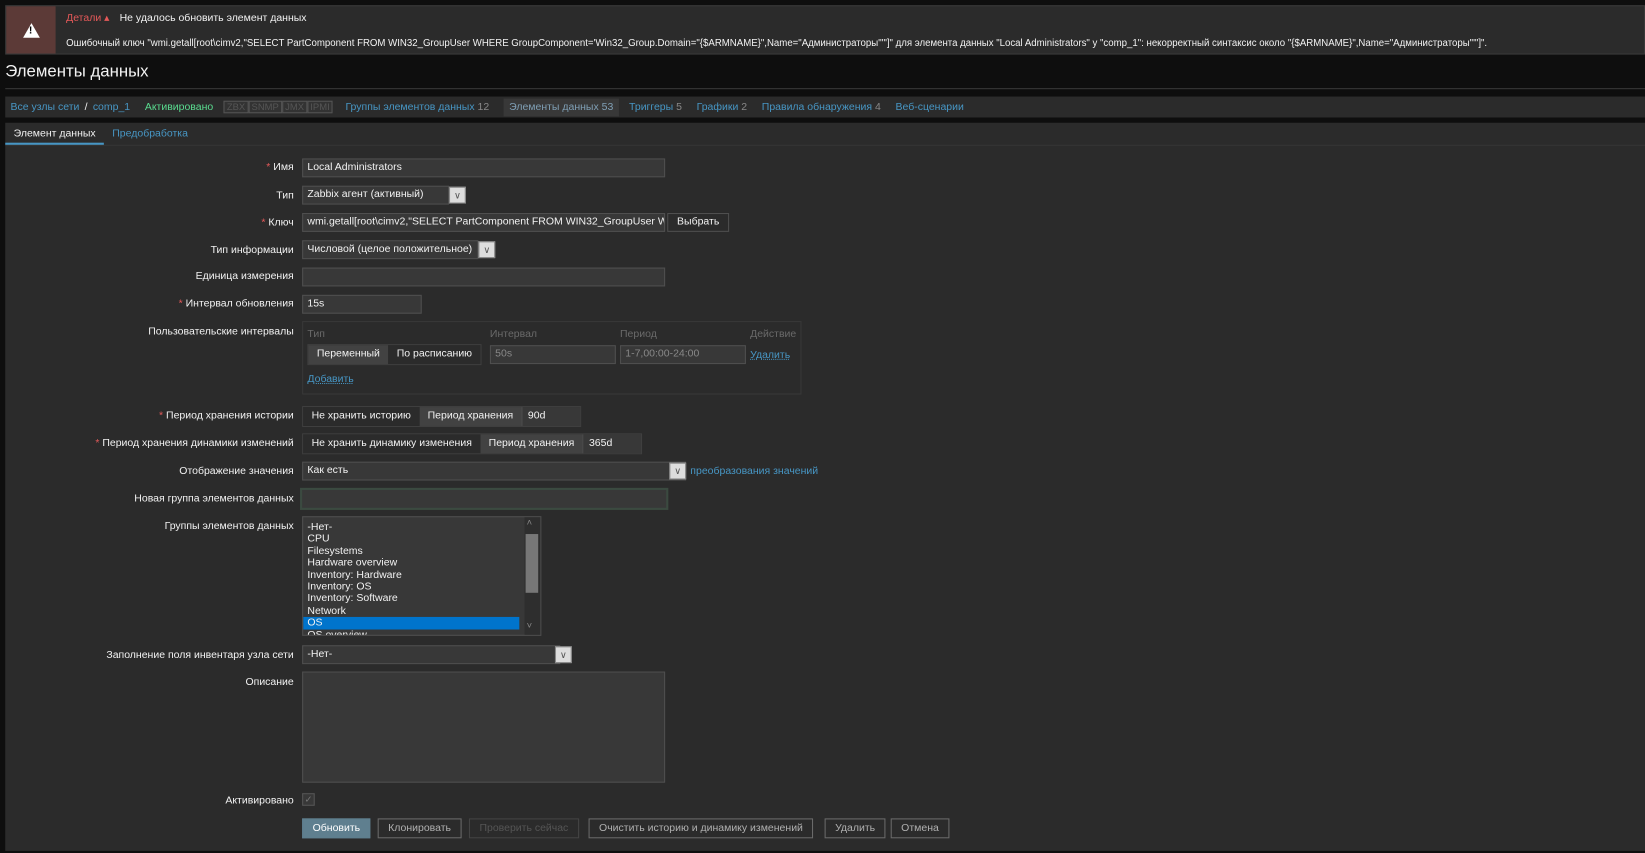 The image size is (1645, 853). What do you see at coordinates (252, 250) in the screenshot?
I see `info-type-label: Тип информации` at bounding box center [252, 250].